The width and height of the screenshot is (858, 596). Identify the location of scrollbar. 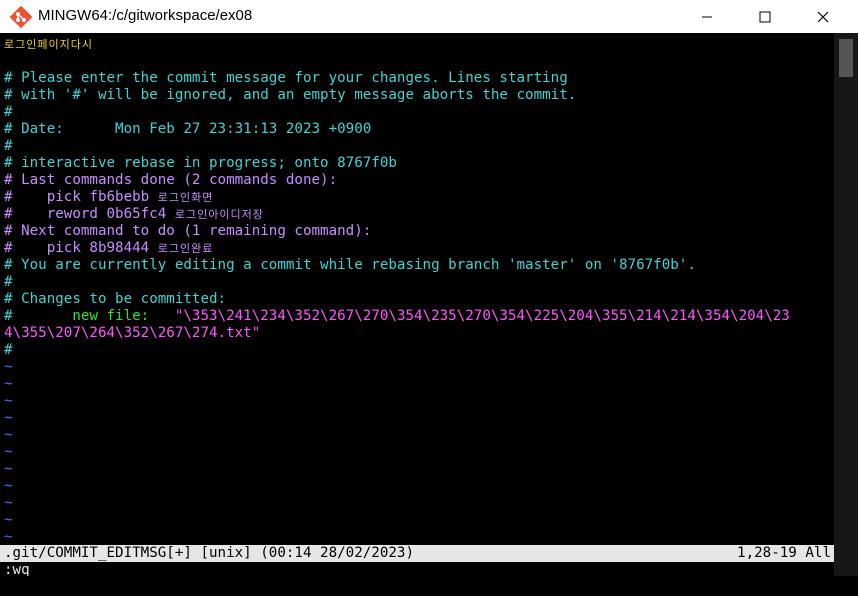
(846, 304).